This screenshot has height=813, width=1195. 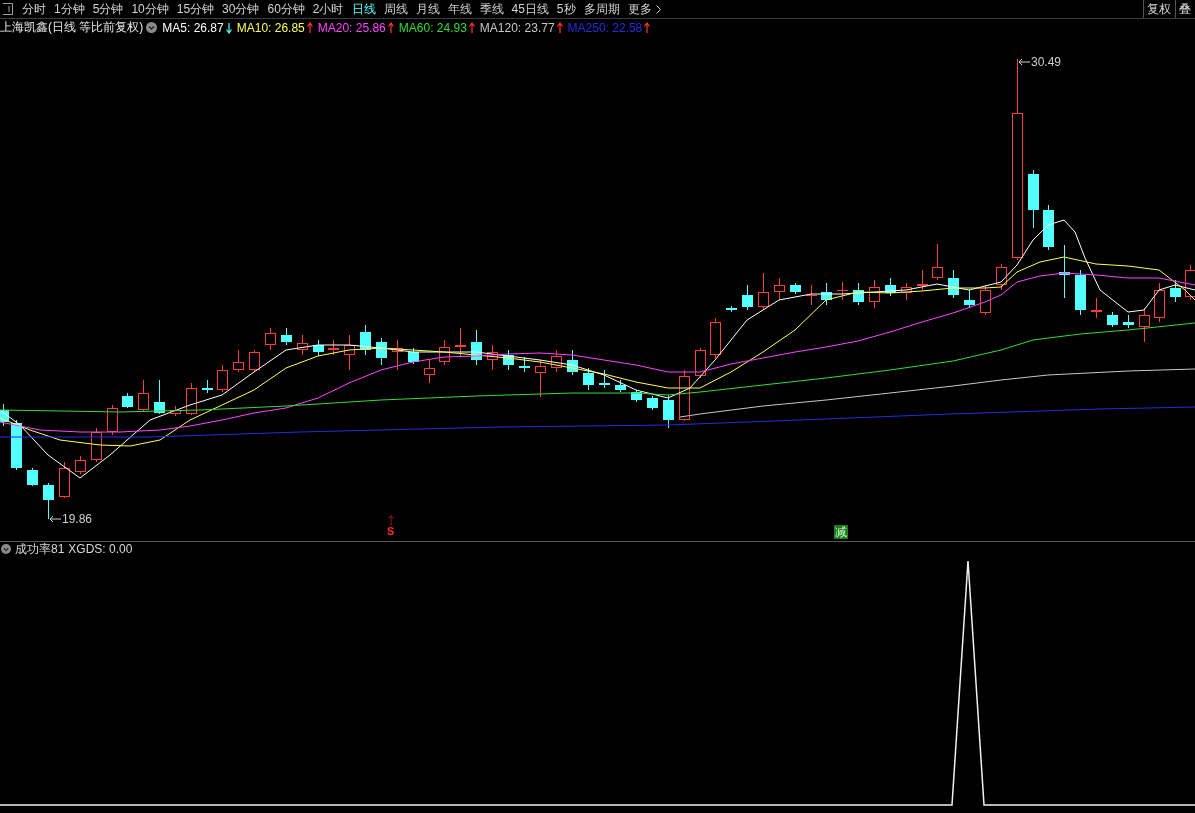 I want to click on toolbar-button: 复权, so click(x=1159, y=9).